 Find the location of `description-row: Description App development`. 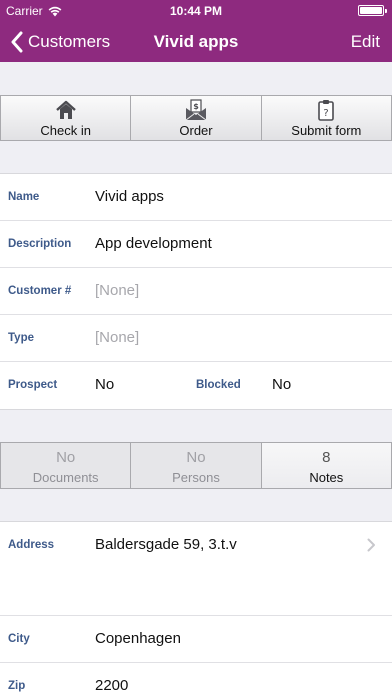

description-row: Description App development is located at coordinates (196, 244).